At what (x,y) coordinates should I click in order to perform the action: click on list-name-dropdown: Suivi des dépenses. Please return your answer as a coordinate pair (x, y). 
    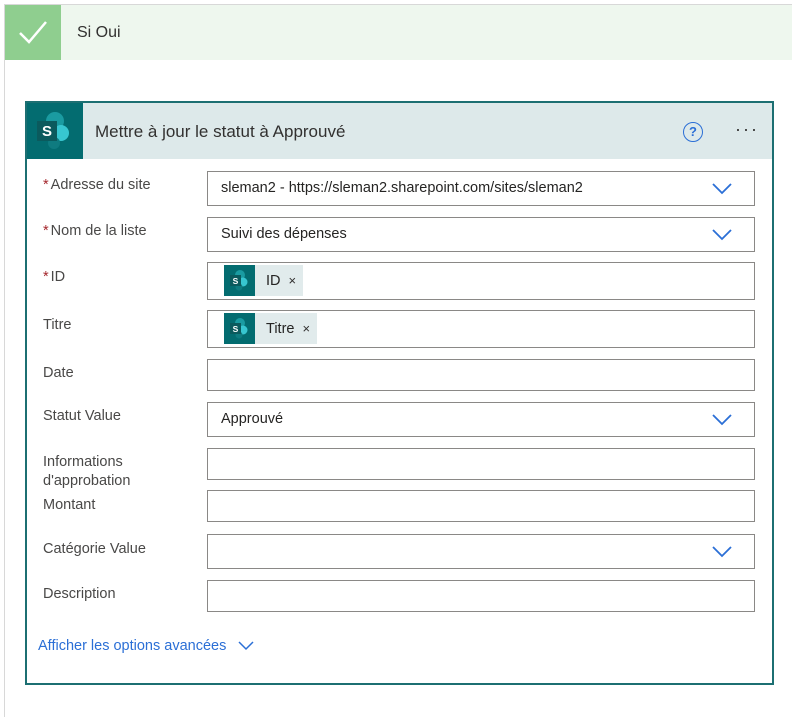
    Looking at the image, I should click on (481, 234).